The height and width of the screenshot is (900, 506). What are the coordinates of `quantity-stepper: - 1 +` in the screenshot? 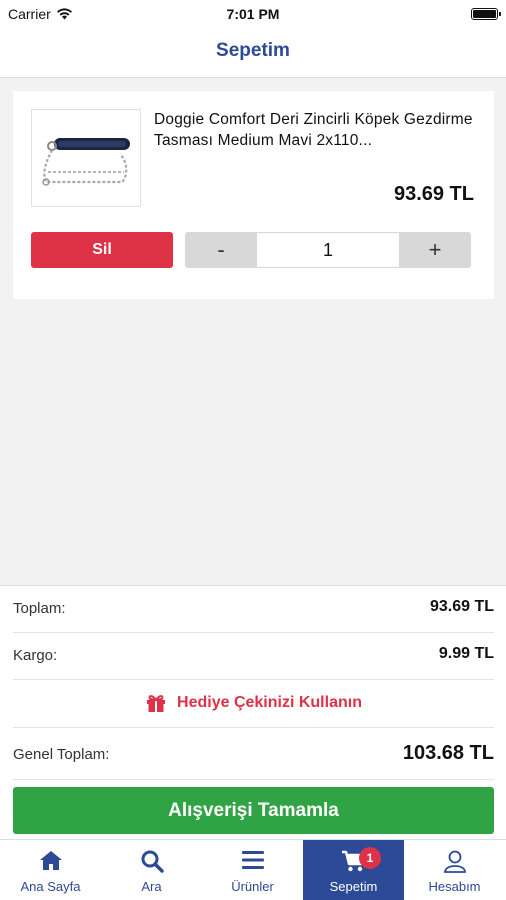 It's located at (328, 250).